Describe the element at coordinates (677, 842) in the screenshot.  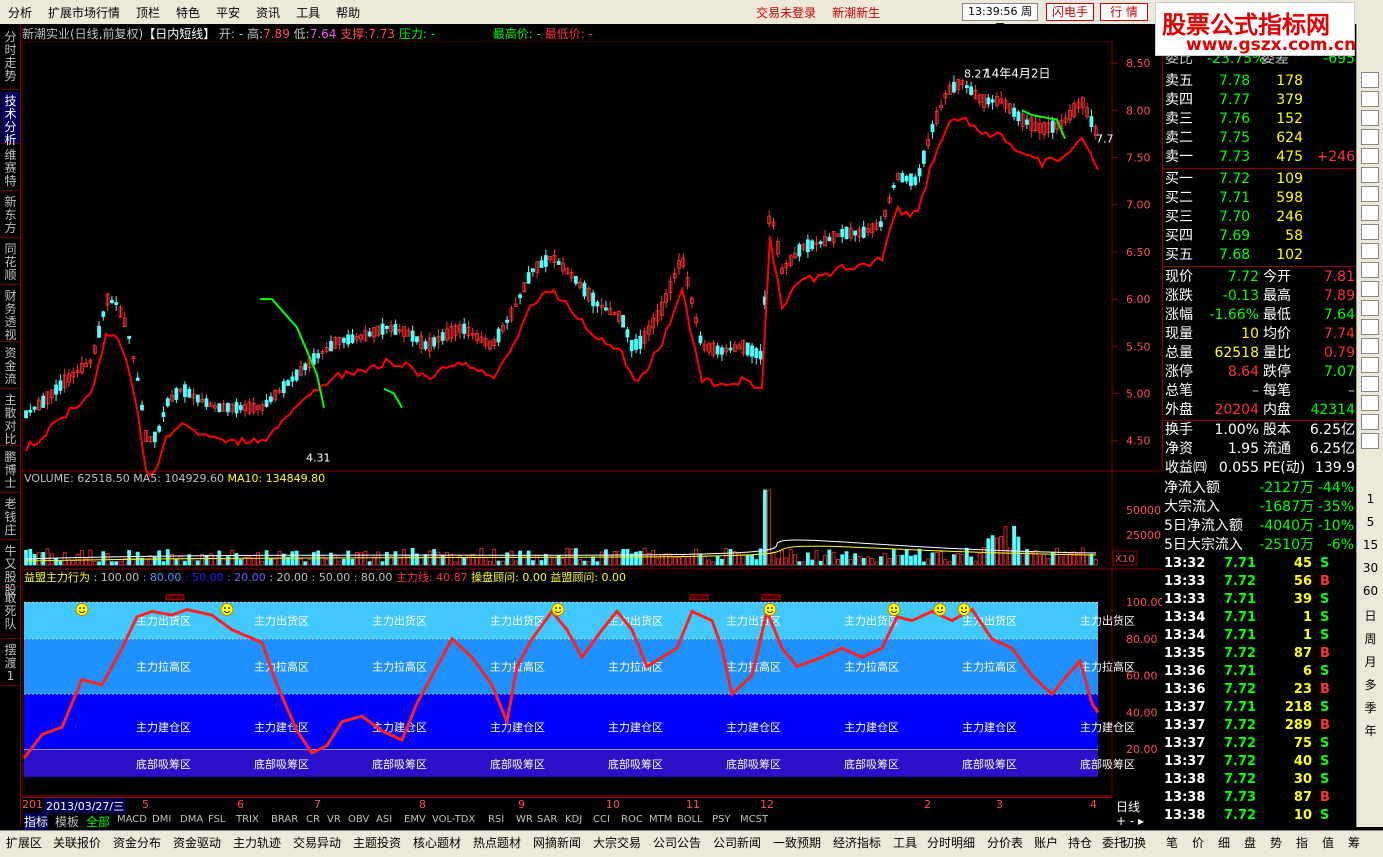
I see `bottom-tab: 公司公告` at that location.